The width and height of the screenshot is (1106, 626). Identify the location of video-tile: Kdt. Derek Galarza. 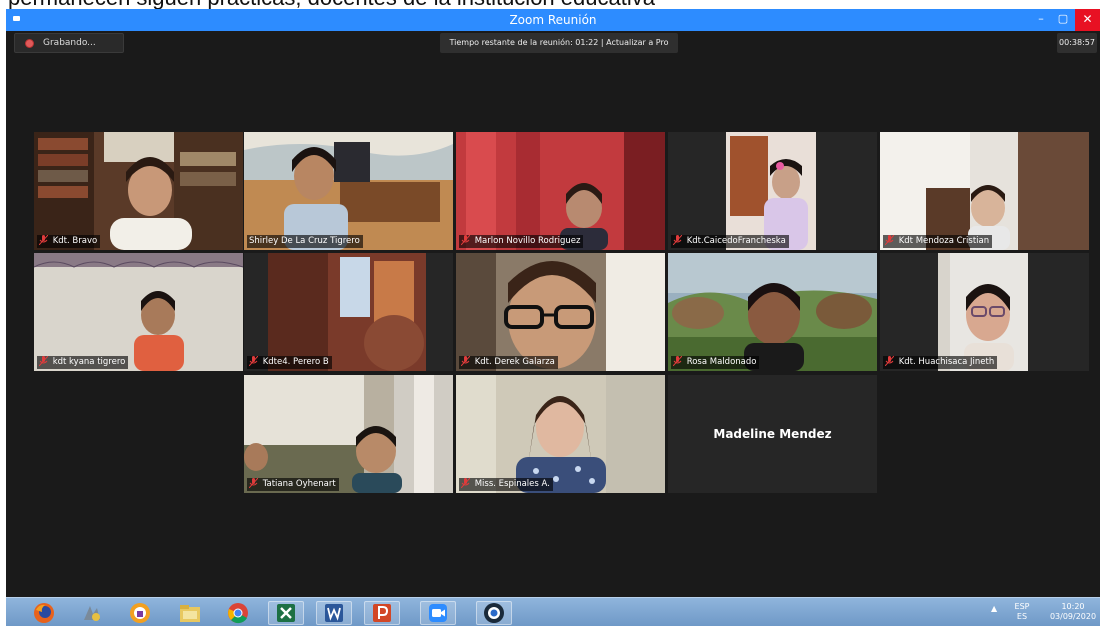
(560, 312).